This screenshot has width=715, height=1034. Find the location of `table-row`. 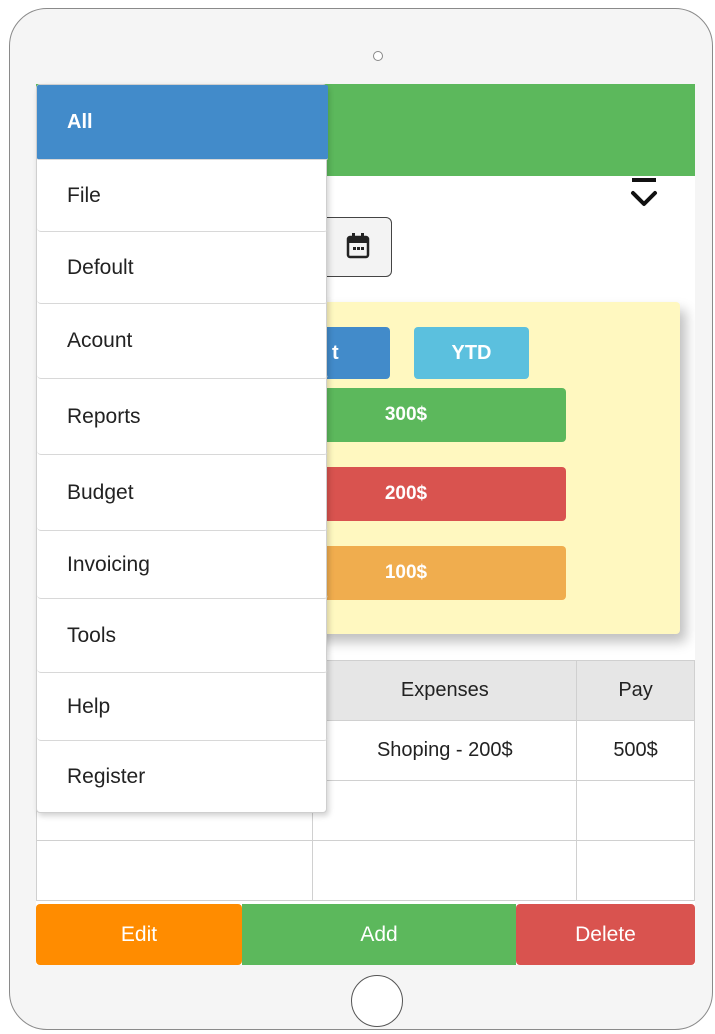

table-row is located at coordinates (365, 870).